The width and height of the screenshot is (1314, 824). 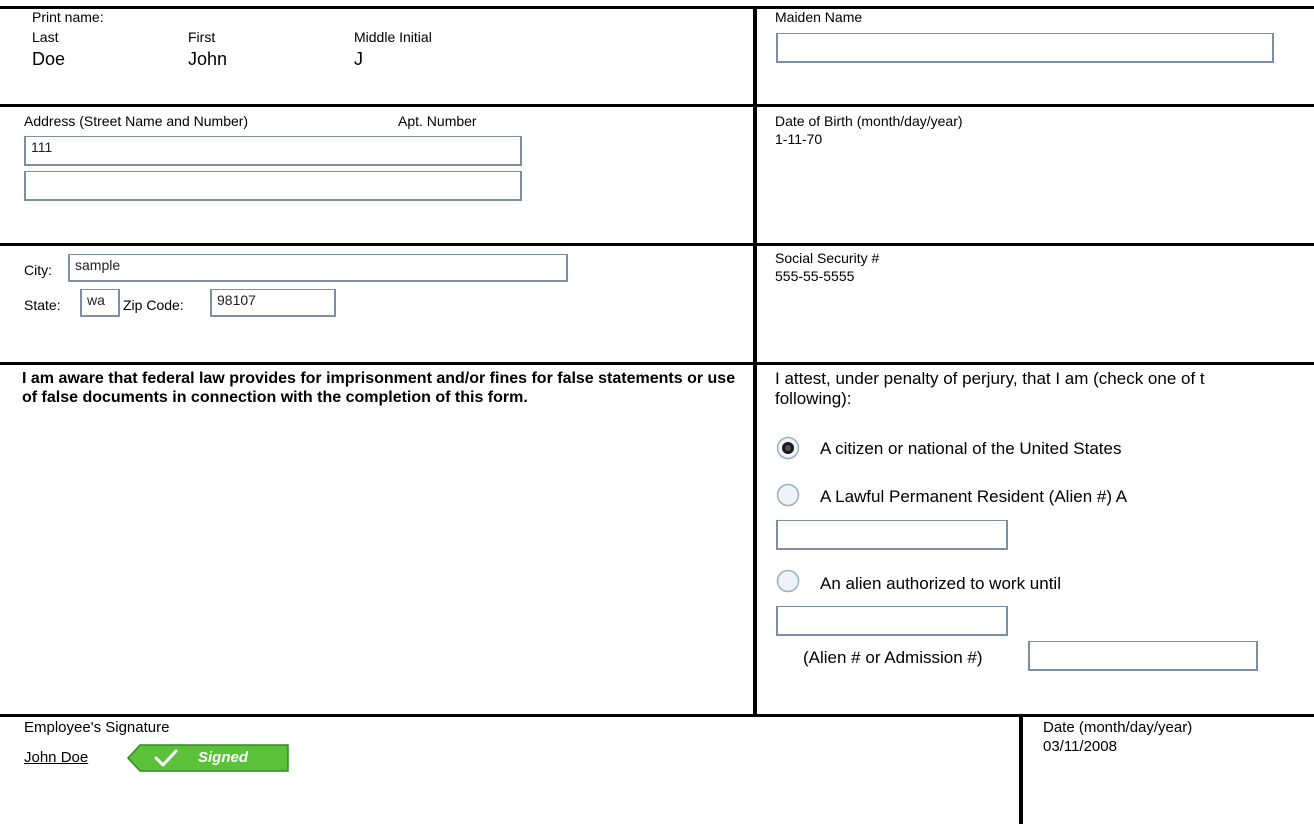 I want to click on admission-number-label: (Alien # or Admission #), so click(x=893, y=657).